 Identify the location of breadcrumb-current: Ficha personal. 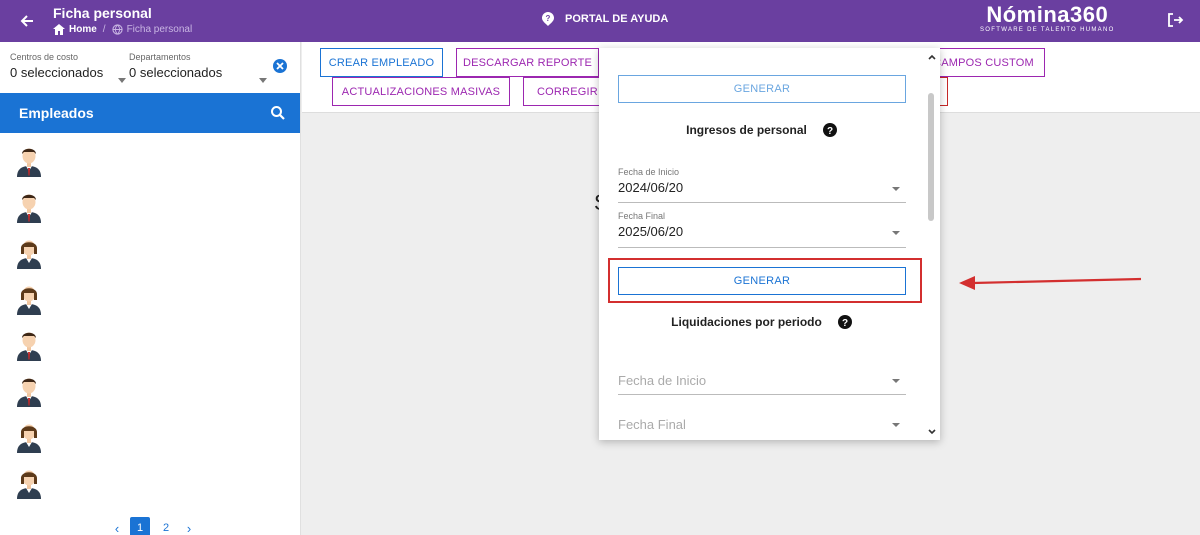
(159, 29).